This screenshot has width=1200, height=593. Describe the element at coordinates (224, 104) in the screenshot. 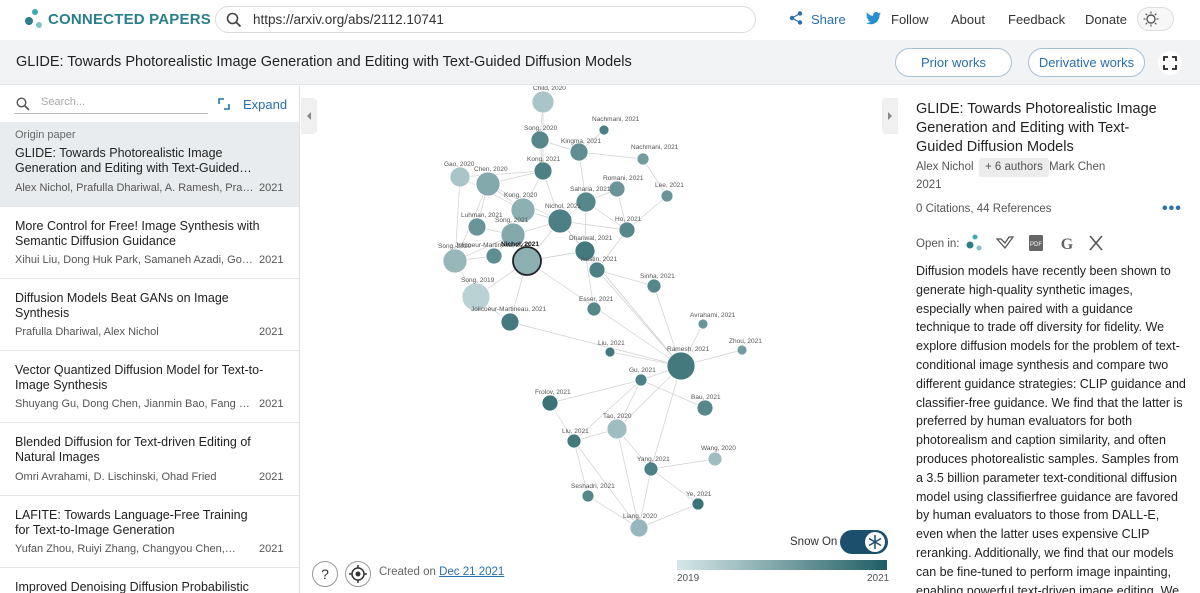

I see `expand-icon` at that location.